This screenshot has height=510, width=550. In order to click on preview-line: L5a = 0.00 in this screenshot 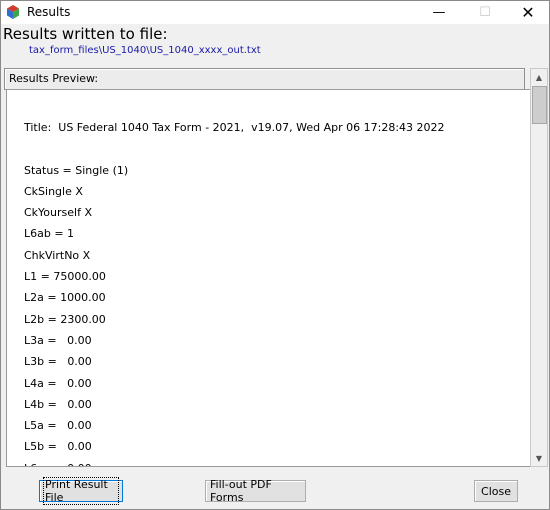, I will do `click(58, 426)`.